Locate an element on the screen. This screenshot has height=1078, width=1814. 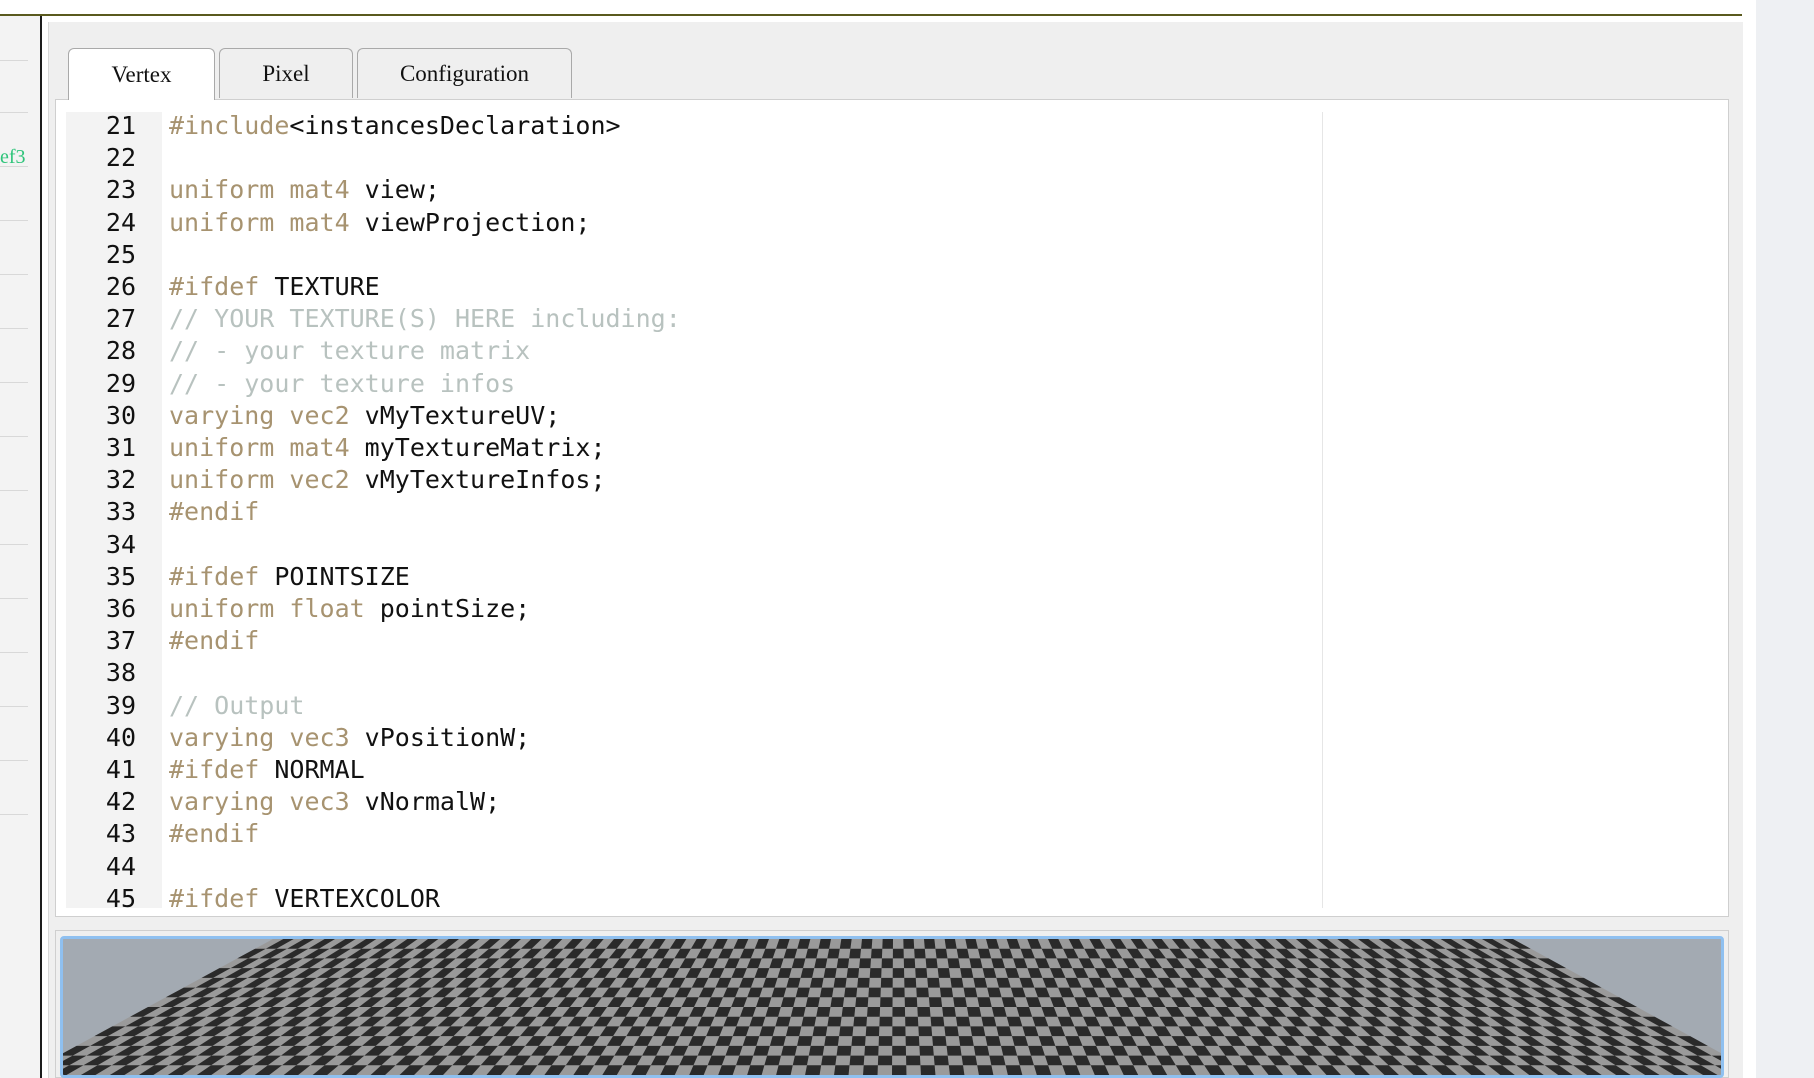
line-number: 43 is located at coordinates (120, 834).